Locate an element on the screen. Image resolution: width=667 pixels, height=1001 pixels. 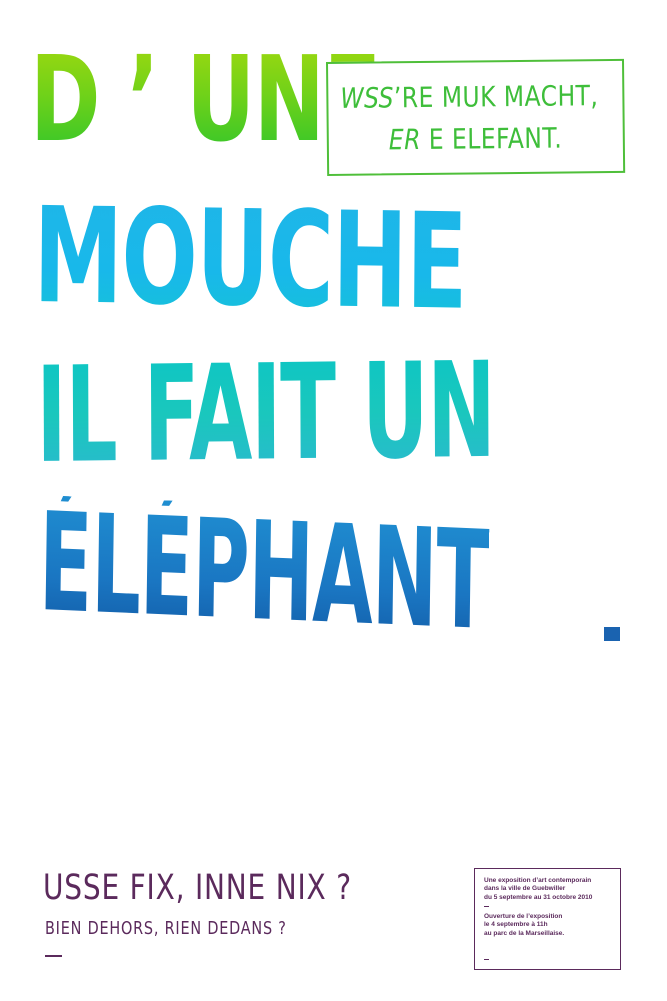
speech-line-2: ER E ELEFANT. is located at coordinates (476, 139).